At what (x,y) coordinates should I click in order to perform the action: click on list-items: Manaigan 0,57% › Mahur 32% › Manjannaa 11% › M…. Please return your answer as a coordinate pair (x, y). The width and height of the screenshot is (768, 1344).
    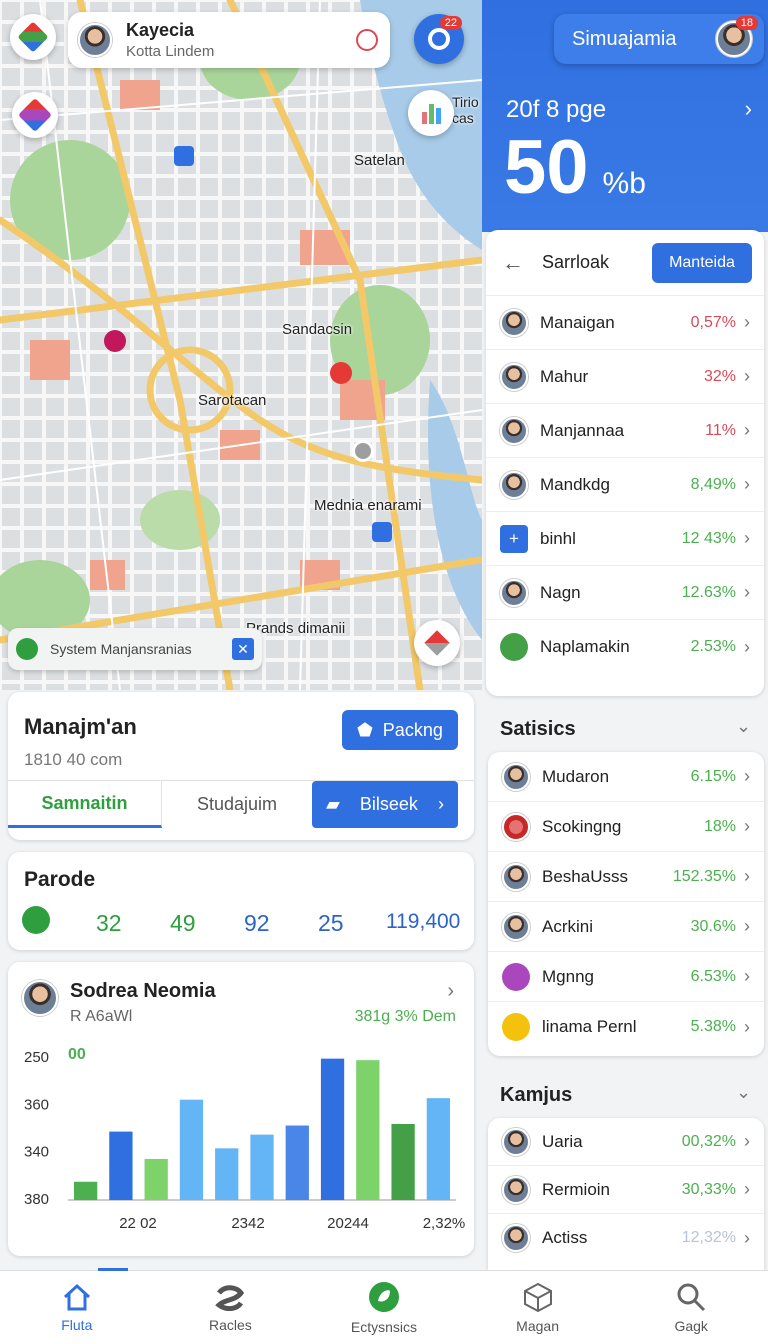
    Looking at the image, I should click on (625, 485).